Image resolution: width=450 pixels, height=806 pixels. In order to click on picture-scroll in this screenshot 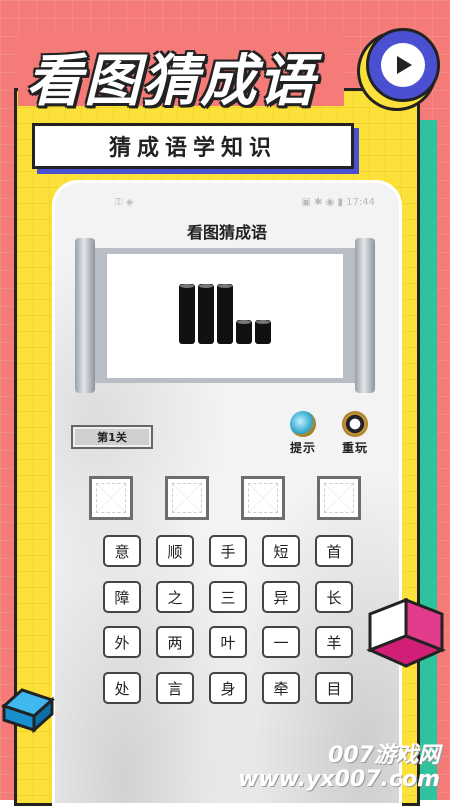, I will do `click(225, 315)`.